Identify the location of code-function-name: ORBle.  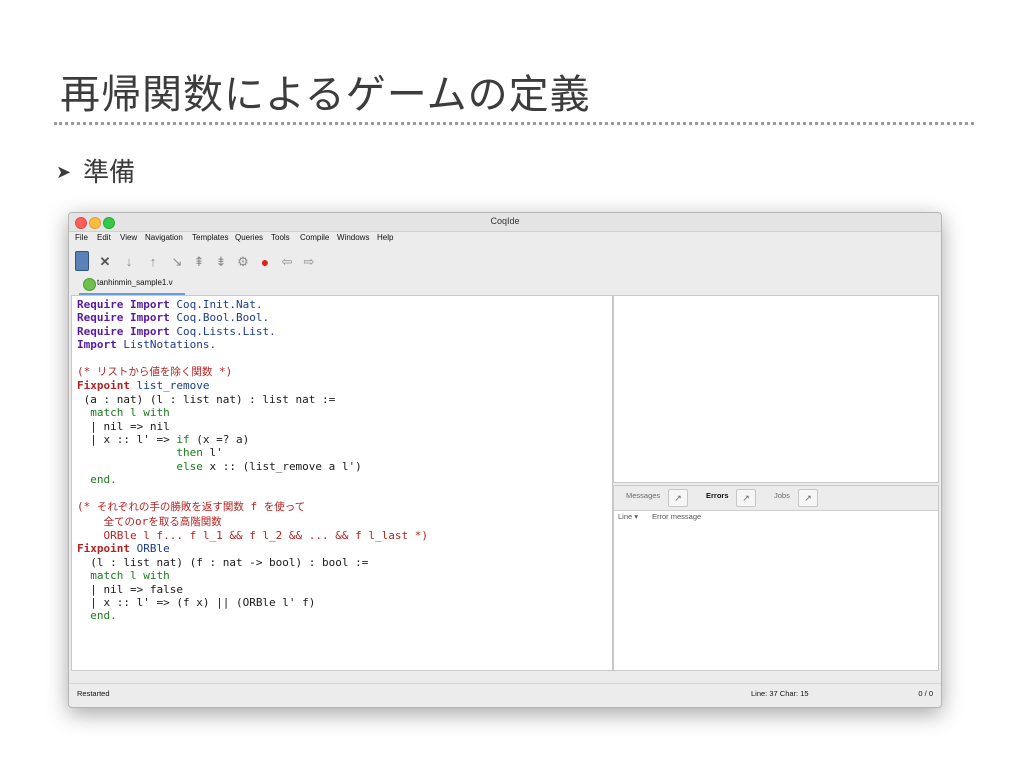
(153, 549).